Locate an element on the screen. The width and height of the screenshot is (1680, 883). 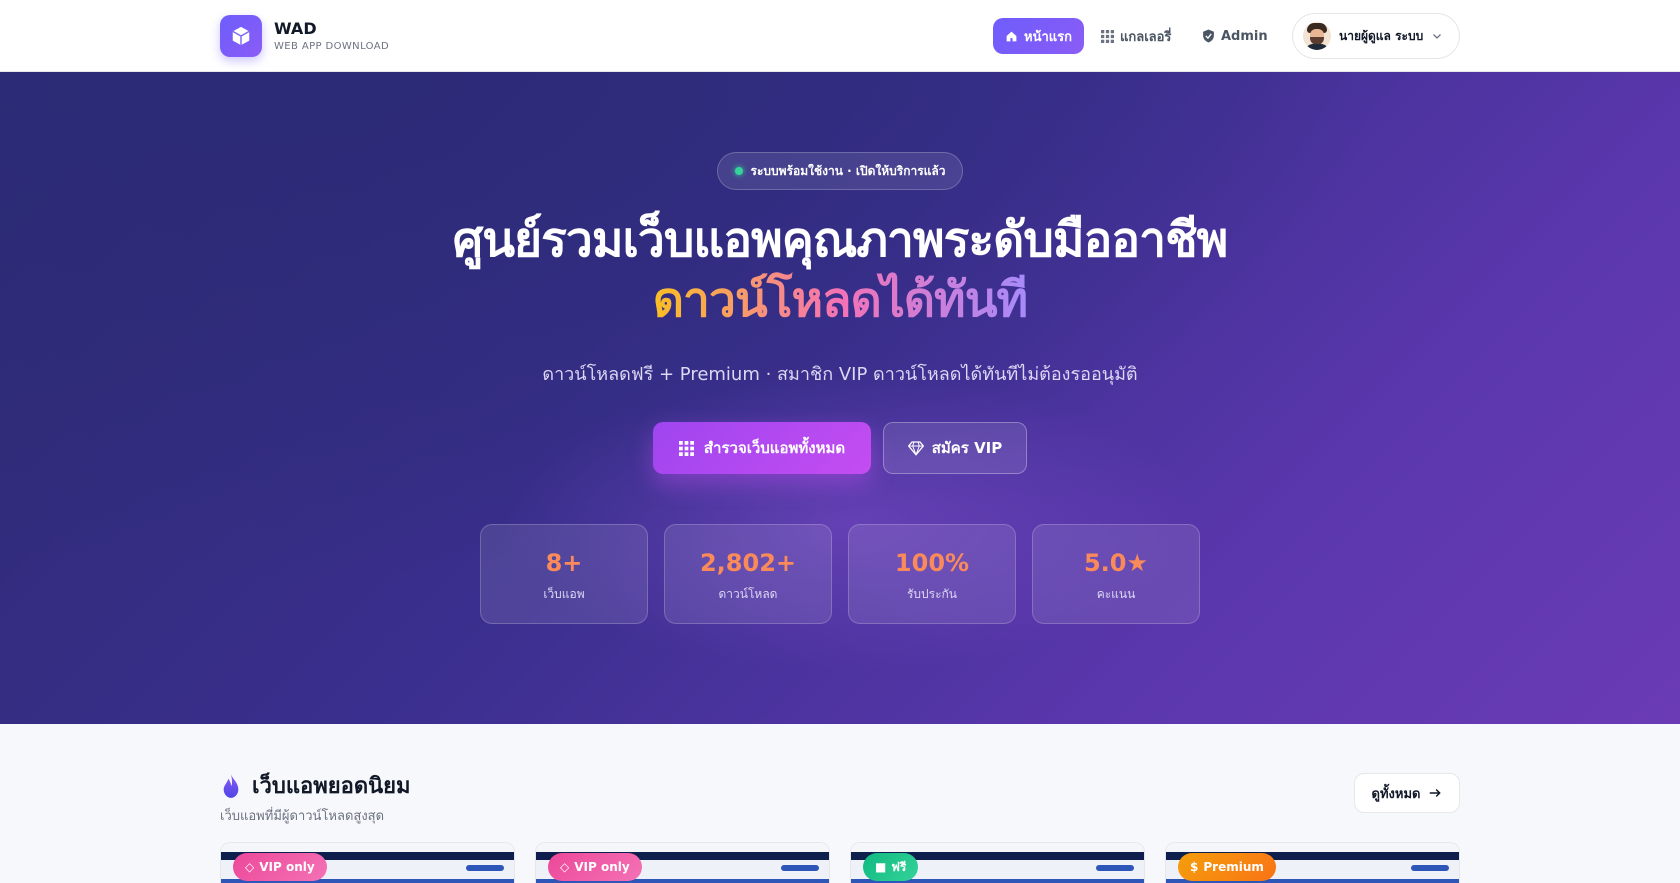
nav-gallery-link: แกลเลอรี่ is located at coordinates (1136, 36).